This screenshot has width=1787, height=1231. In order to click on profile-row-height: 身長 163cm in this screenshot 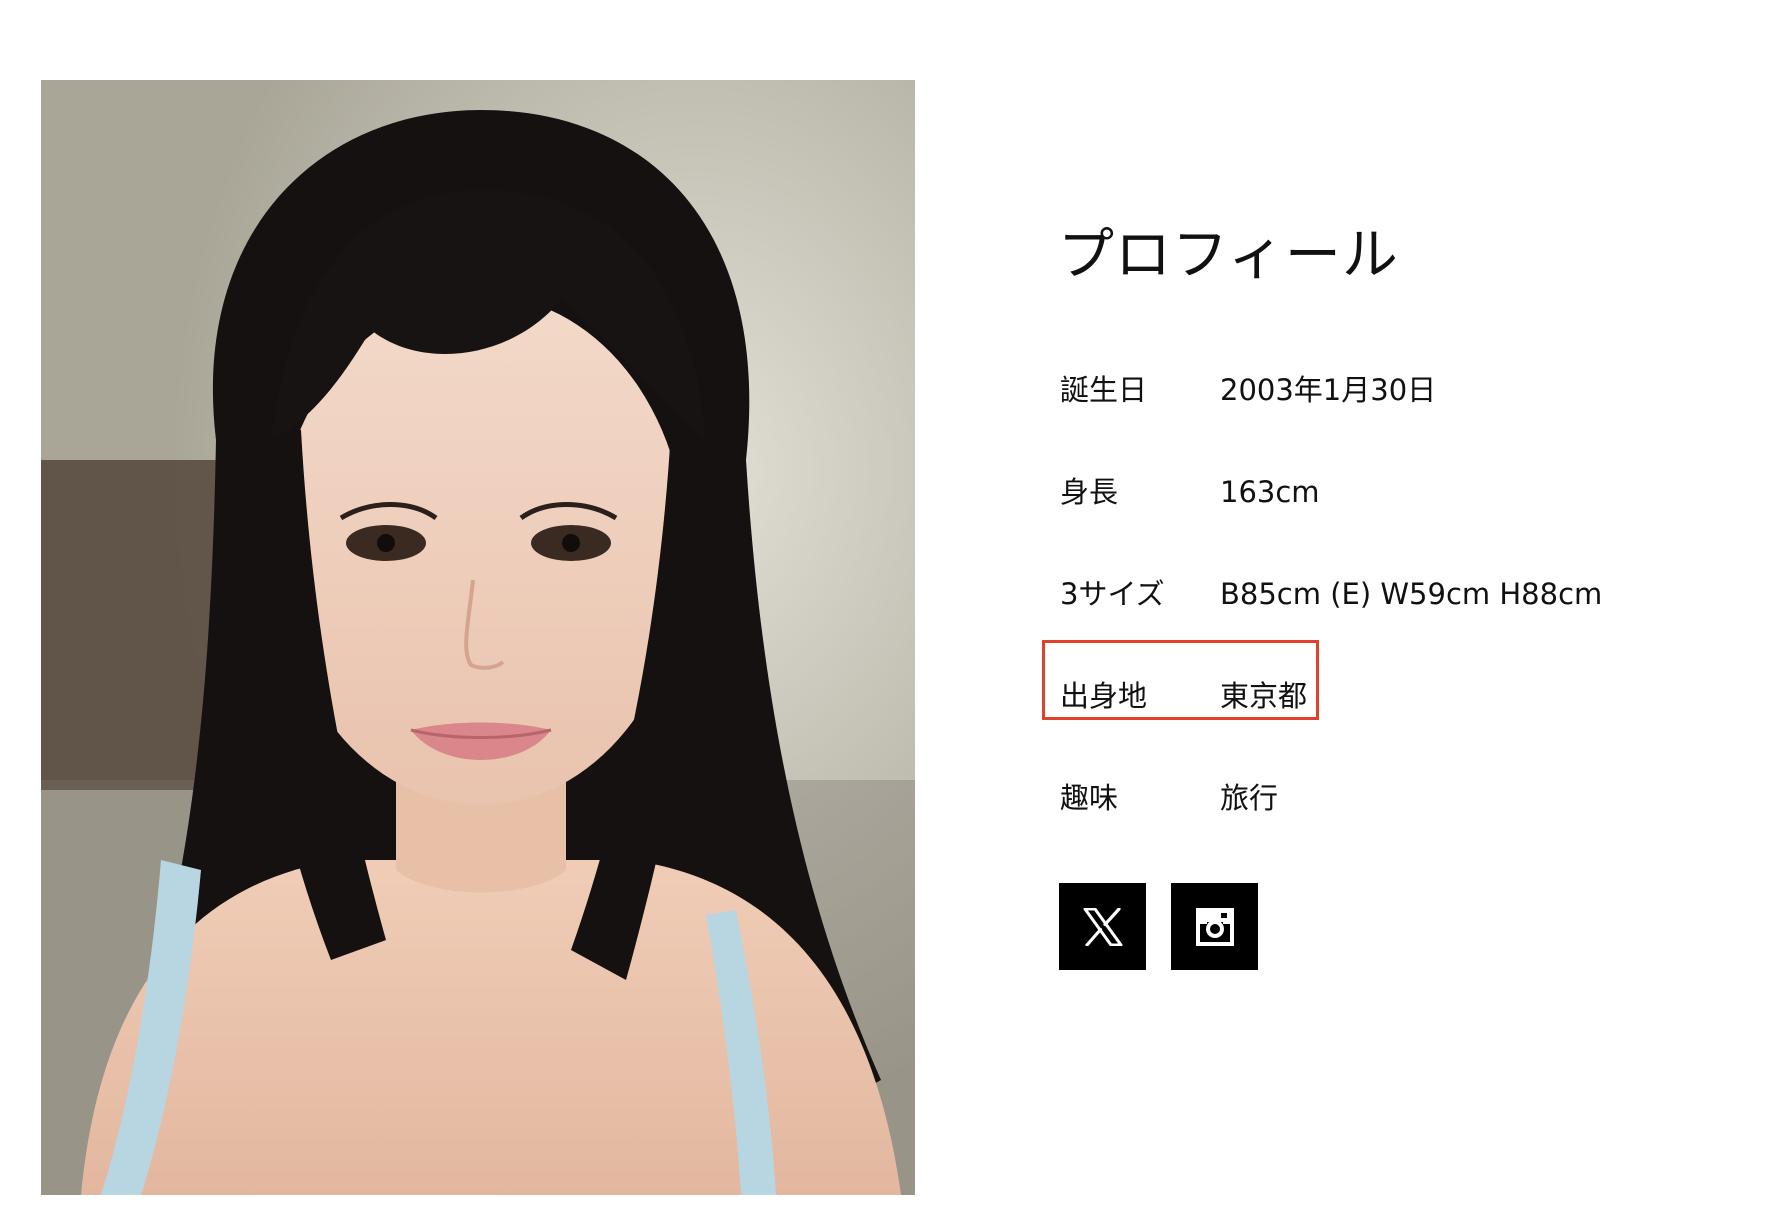, I will do `click(1398, 523)`.